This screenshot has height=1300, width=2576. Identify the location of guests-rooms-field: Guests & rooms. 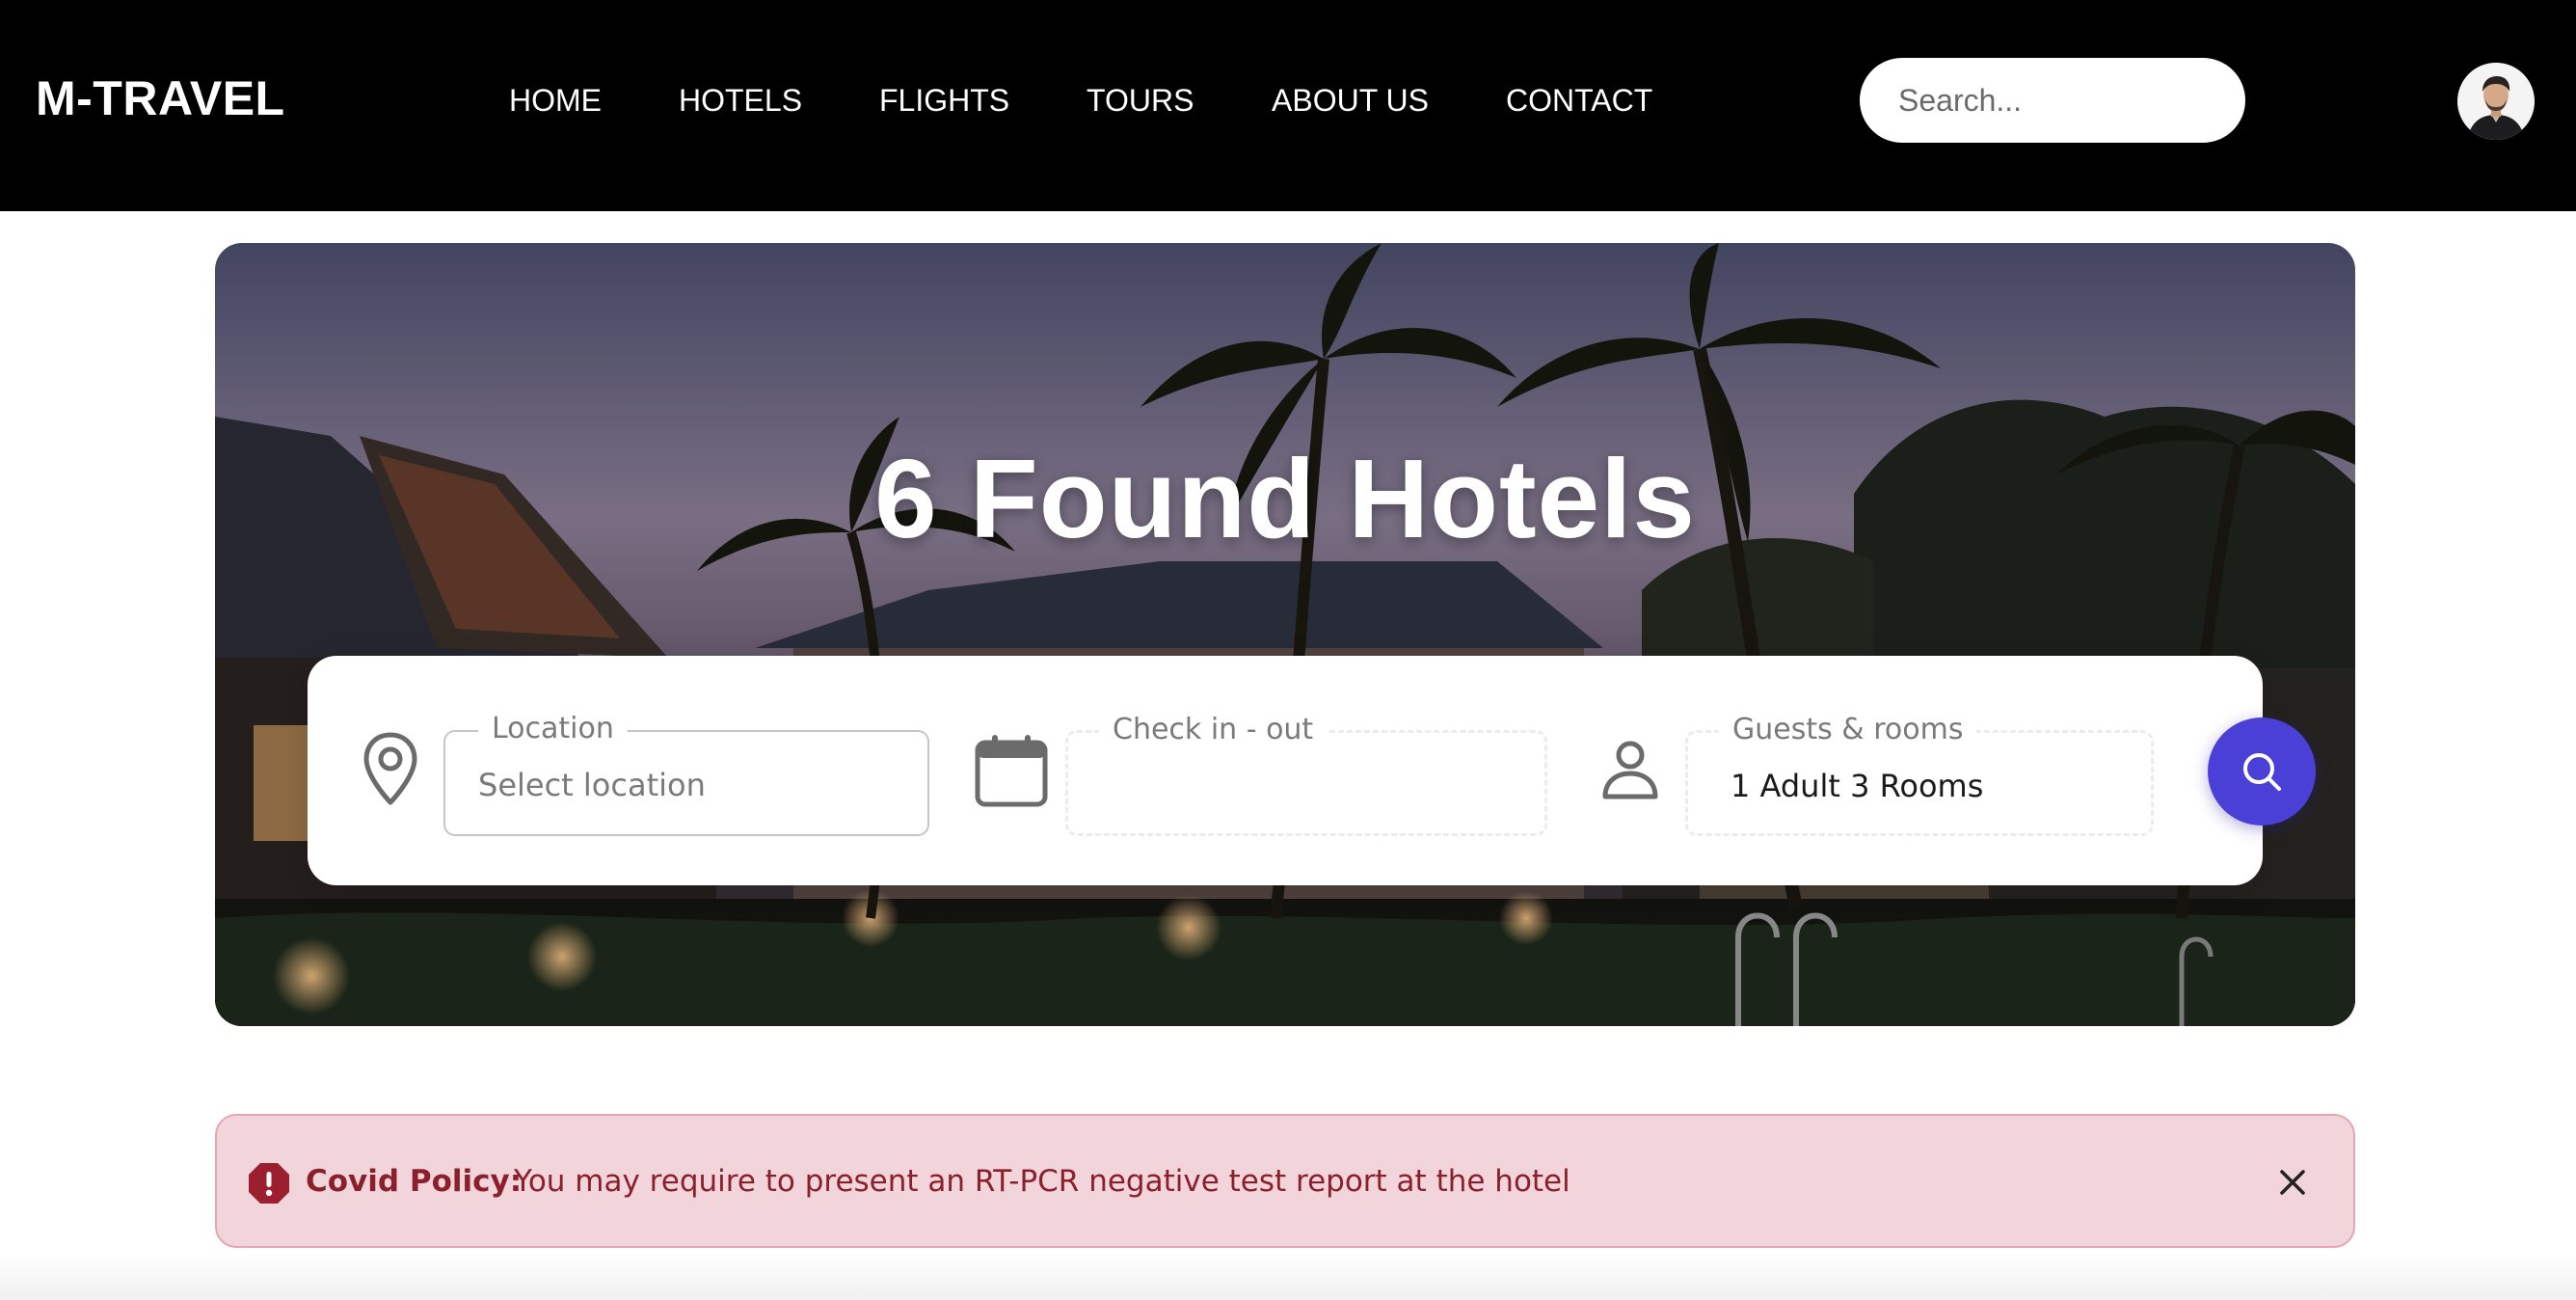
(1920, 773).